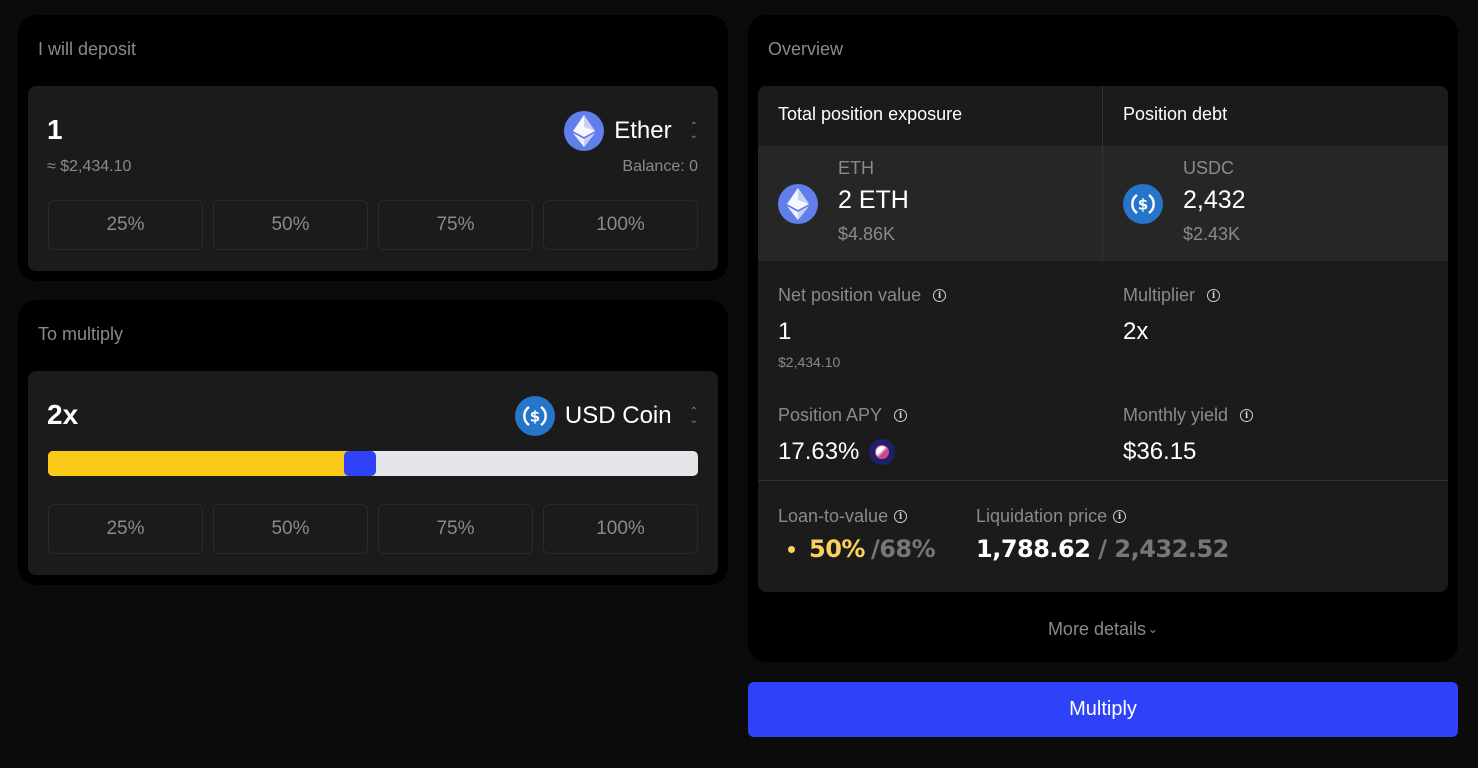  What do you see at coordinates (882, 452) in the screenshot?
I see `rewards-badge-icon` at bounding box center [882, 452].